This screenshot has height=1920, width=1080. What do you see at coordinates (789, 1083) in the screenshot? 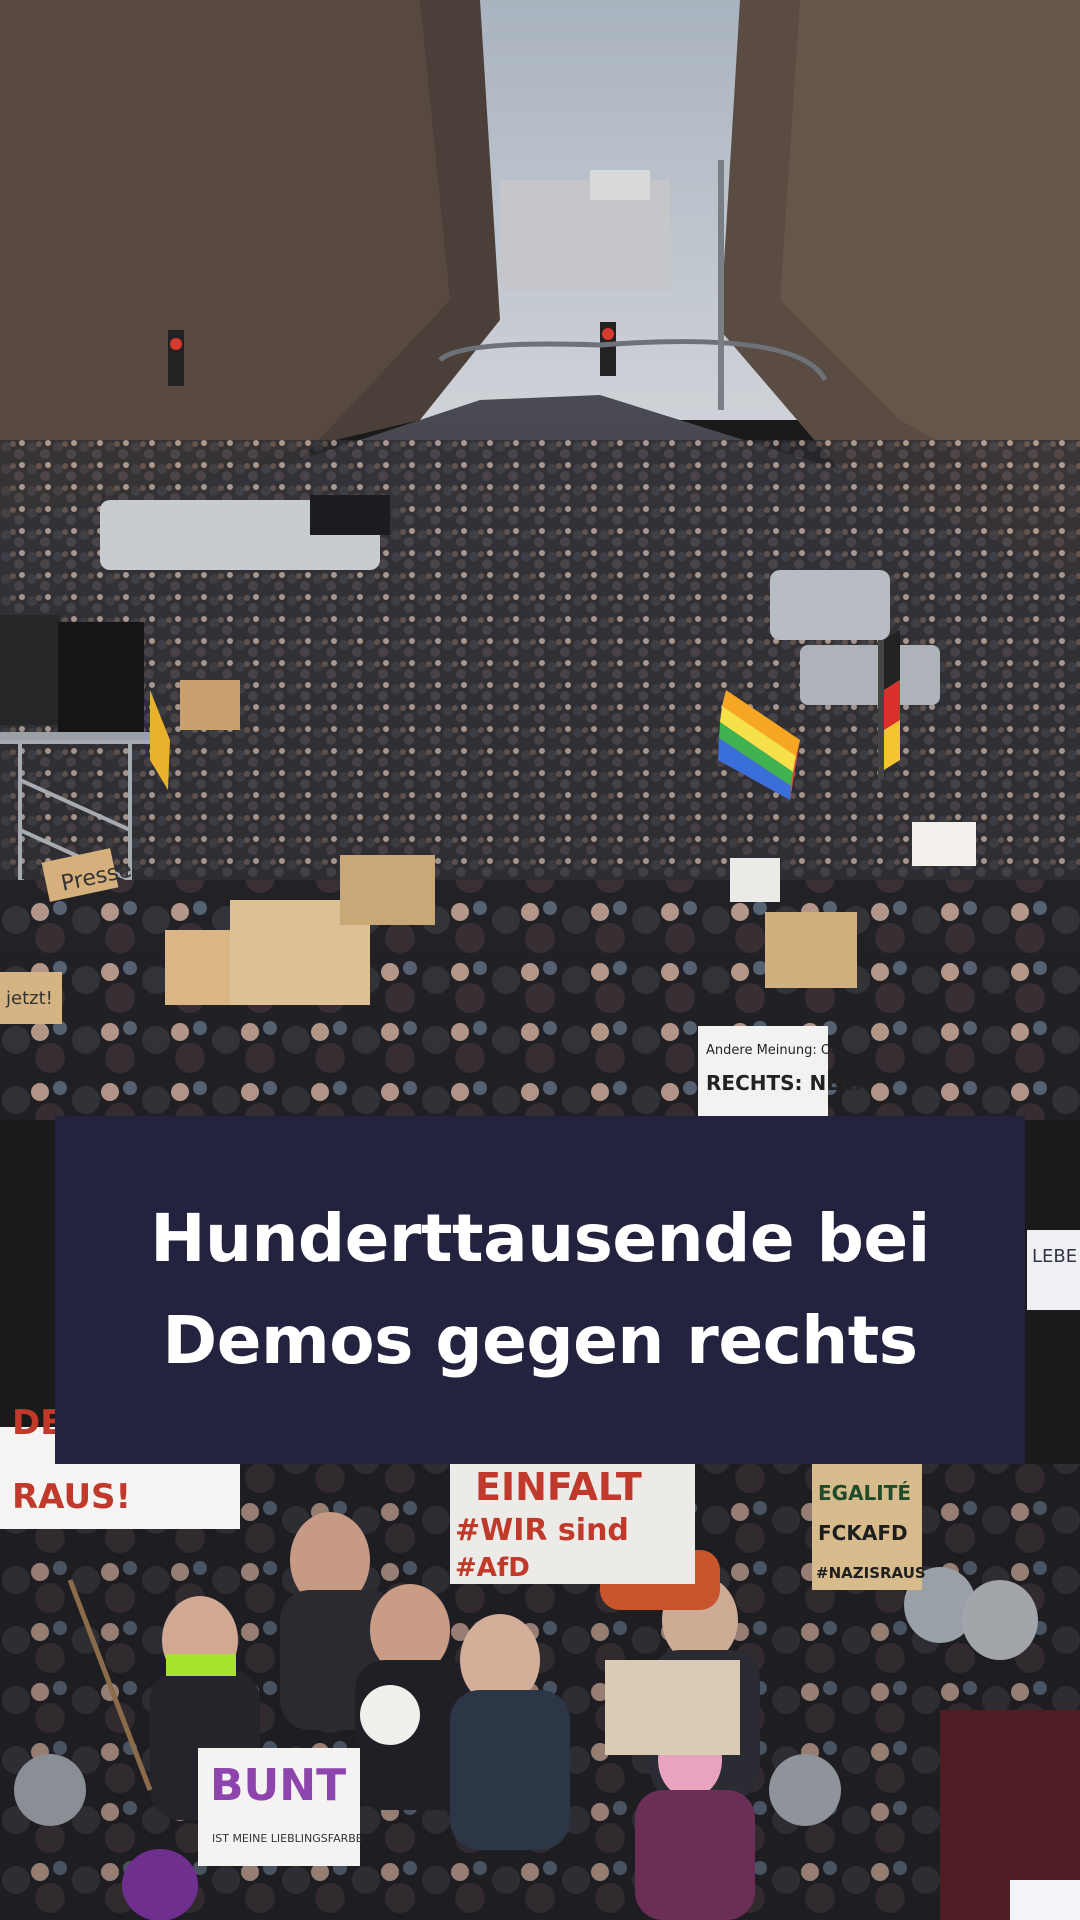
I see `sign-rechts-nee: RECHTS: NEE!!` at bounding box center [789, 1083].